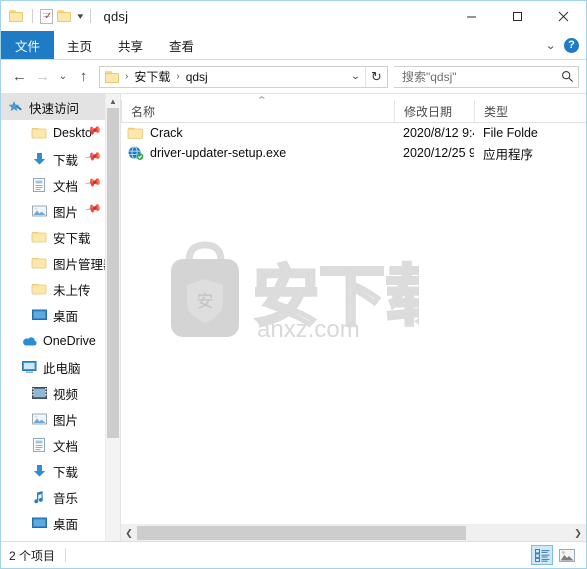  Describe the element at coordinates (542, 555) in the screenshot. I see `details-view-button` at that location.